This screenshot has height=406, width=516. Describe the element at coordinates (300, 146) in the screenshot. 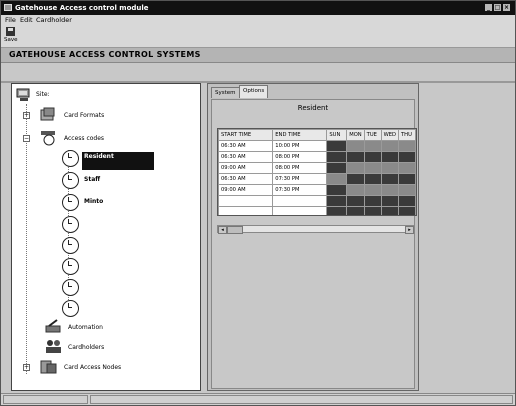

I see `end-time-cell: 10:00 PM` at that location.